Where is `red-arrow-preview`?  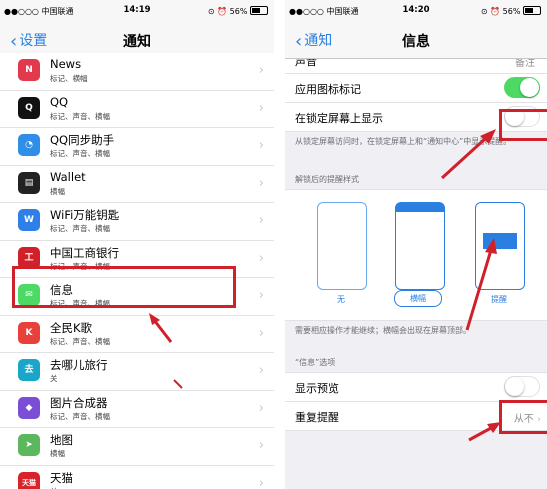
red-arrow-preview is located at coordinates (484, 432).